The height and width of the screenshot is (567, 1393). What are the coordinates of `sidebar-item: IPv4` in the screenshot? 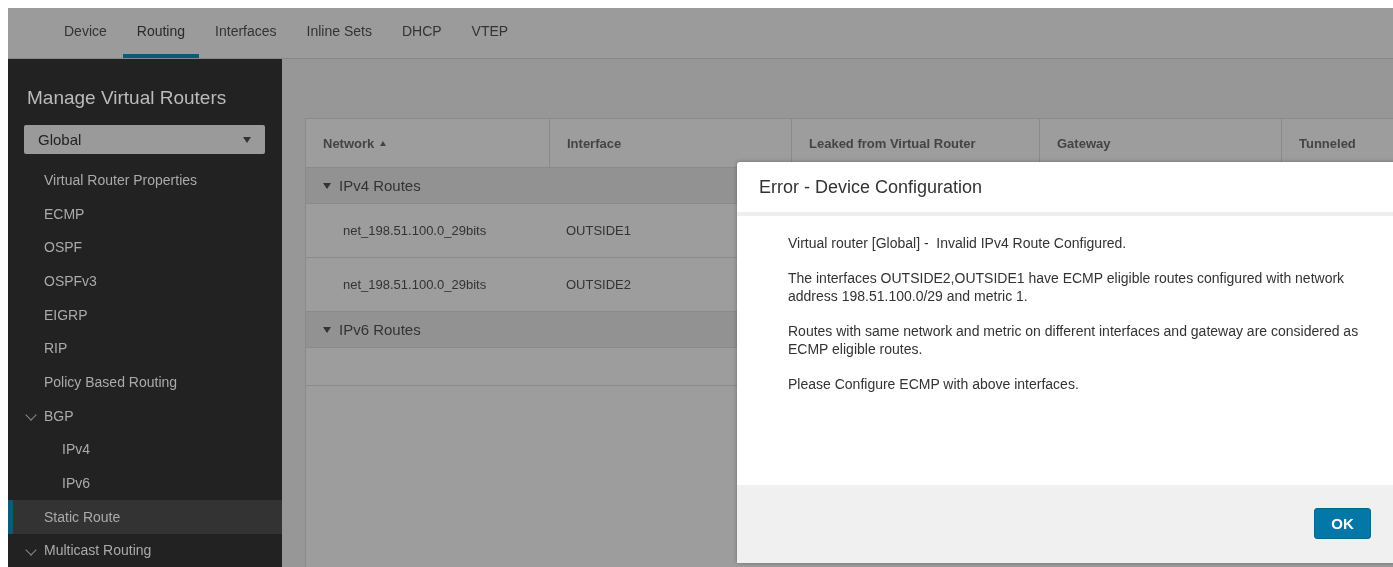 It's located at (145, 449).